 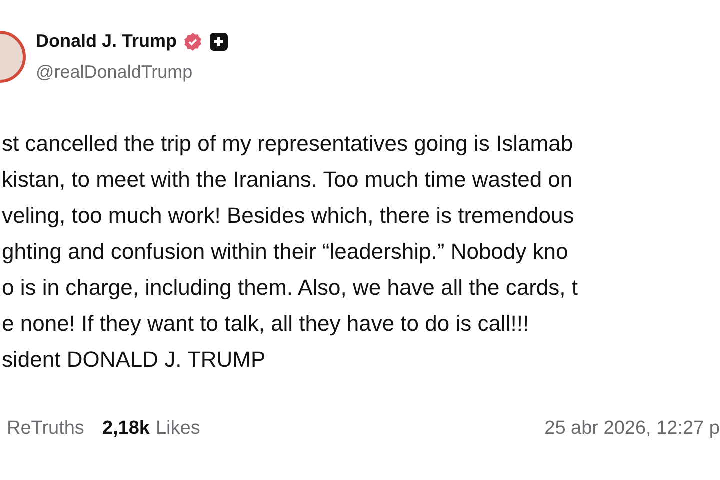 I want to click on post-text-line: e none! If they want to talk, all they have to do is call!!!, so click(x=266, y=324).